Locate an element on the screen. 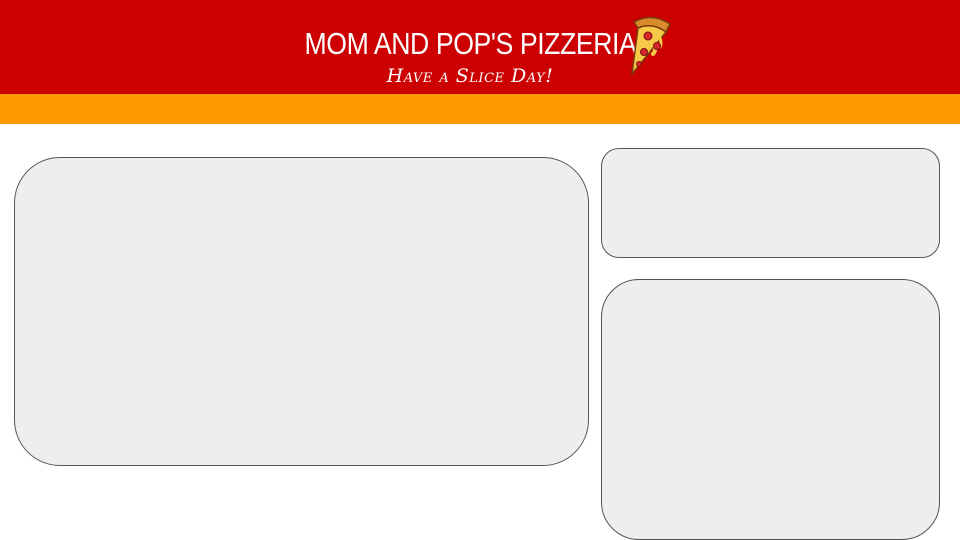 This screenshot has width=960, height=540. top-right-panel is located at coordinates (770, 203).